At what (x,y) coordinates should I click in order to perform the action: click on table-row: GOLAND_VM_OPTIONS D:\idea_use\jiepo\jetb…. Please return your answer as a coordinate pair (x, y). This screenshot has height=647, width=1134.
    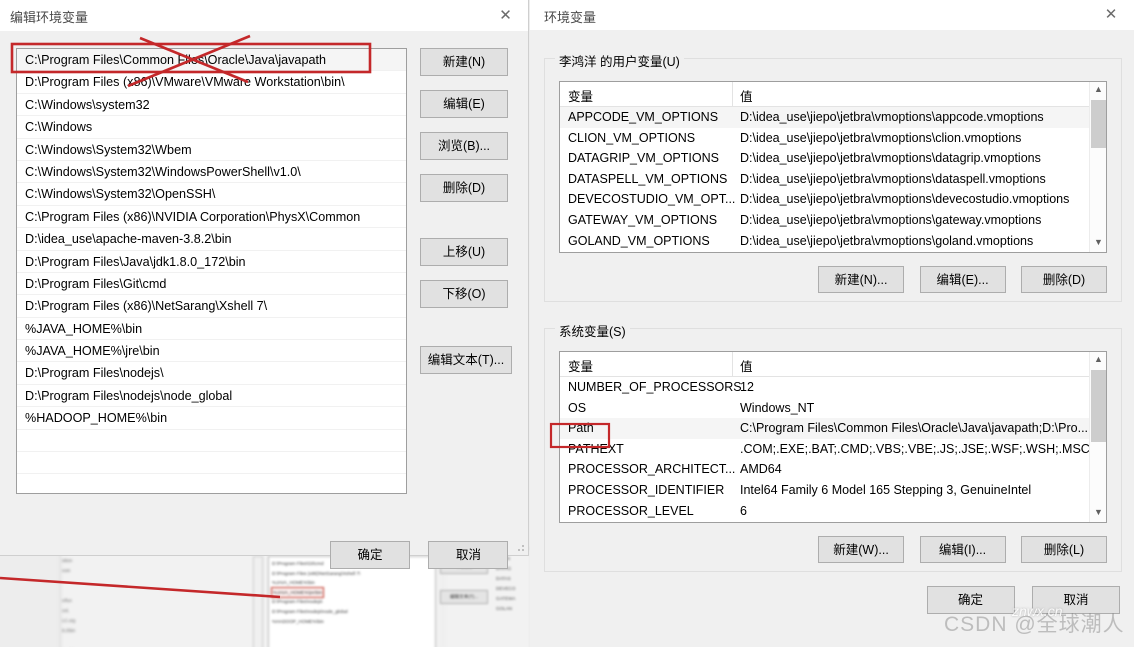
    Looking at the image, I should click on (833, 241).